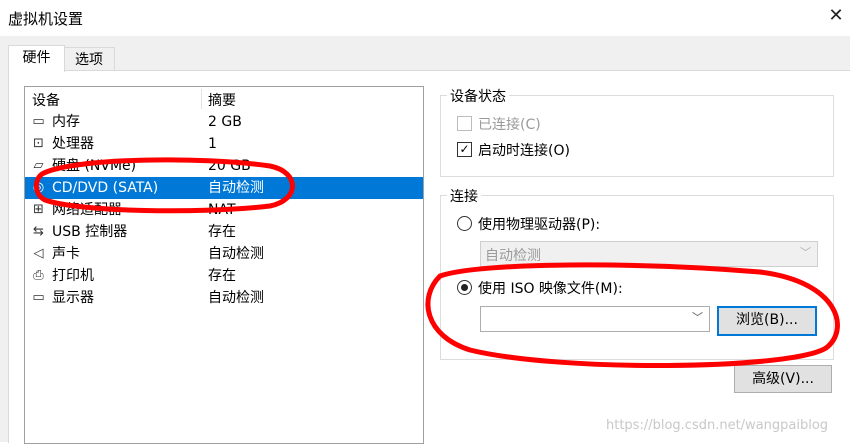 The width and height of the screenshot is (850, 444). I want to click on tab-hardware: 硬件, so click(36, 58).